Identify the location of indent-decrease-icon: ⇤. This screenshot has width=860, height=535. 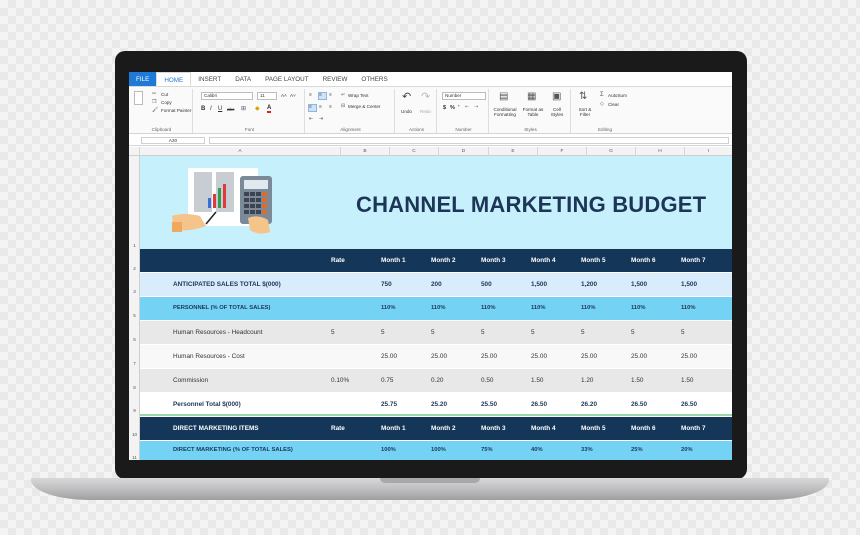
(311, 119).